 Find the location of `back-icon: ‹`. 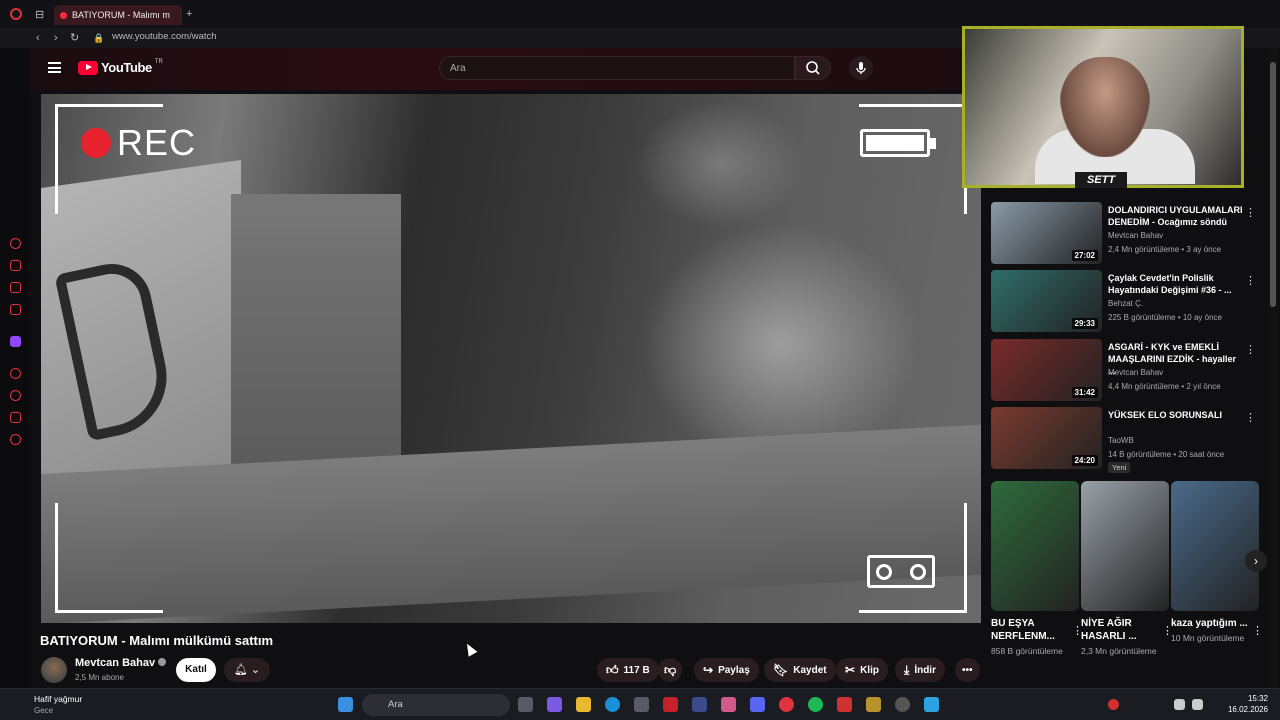

back-icon: ‹ is located at coordinates (38, 38).